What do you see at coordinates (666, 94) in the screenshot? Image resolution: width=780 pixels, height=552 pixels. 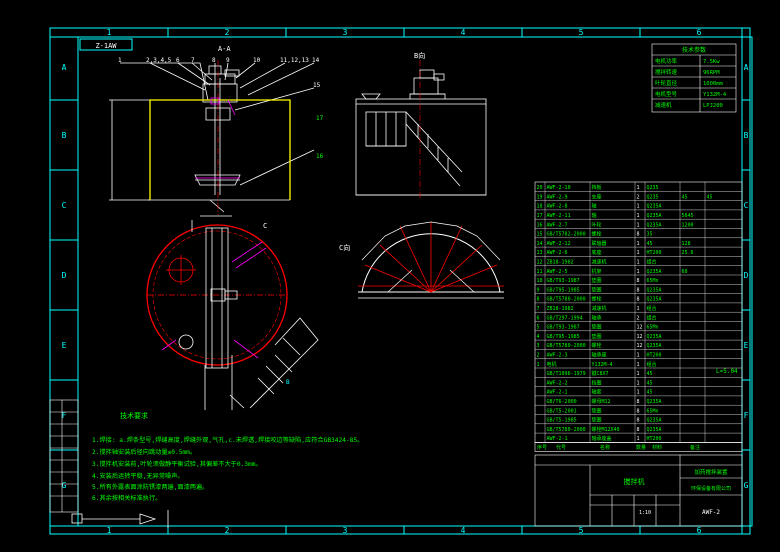 I see `spec-key-4: 电机型号` at bounding box center [666, 94].